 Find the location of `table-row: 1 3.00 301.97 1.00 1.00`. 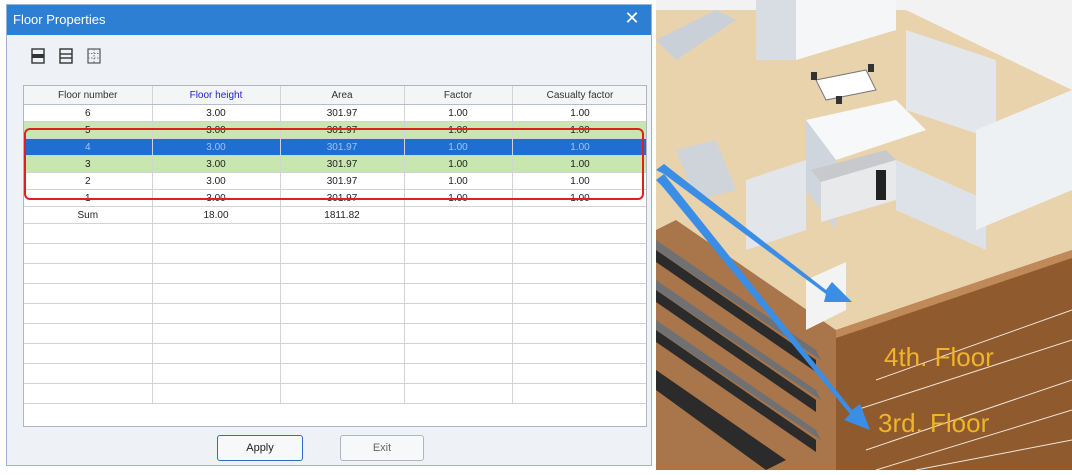

table-row: 1 3.00 301.97 1.00 1.00 is located at coordinates (335, 198).